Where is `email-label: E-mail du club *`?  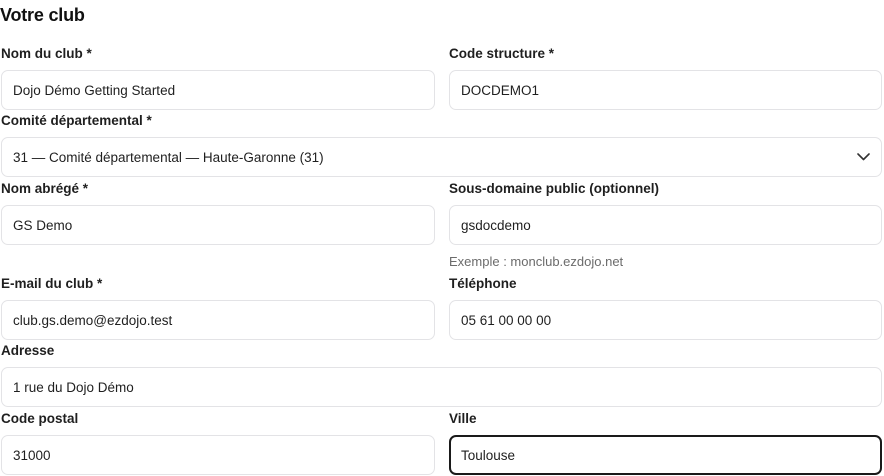
email-label: E-mail du club * is located at coordinates (52, 283).